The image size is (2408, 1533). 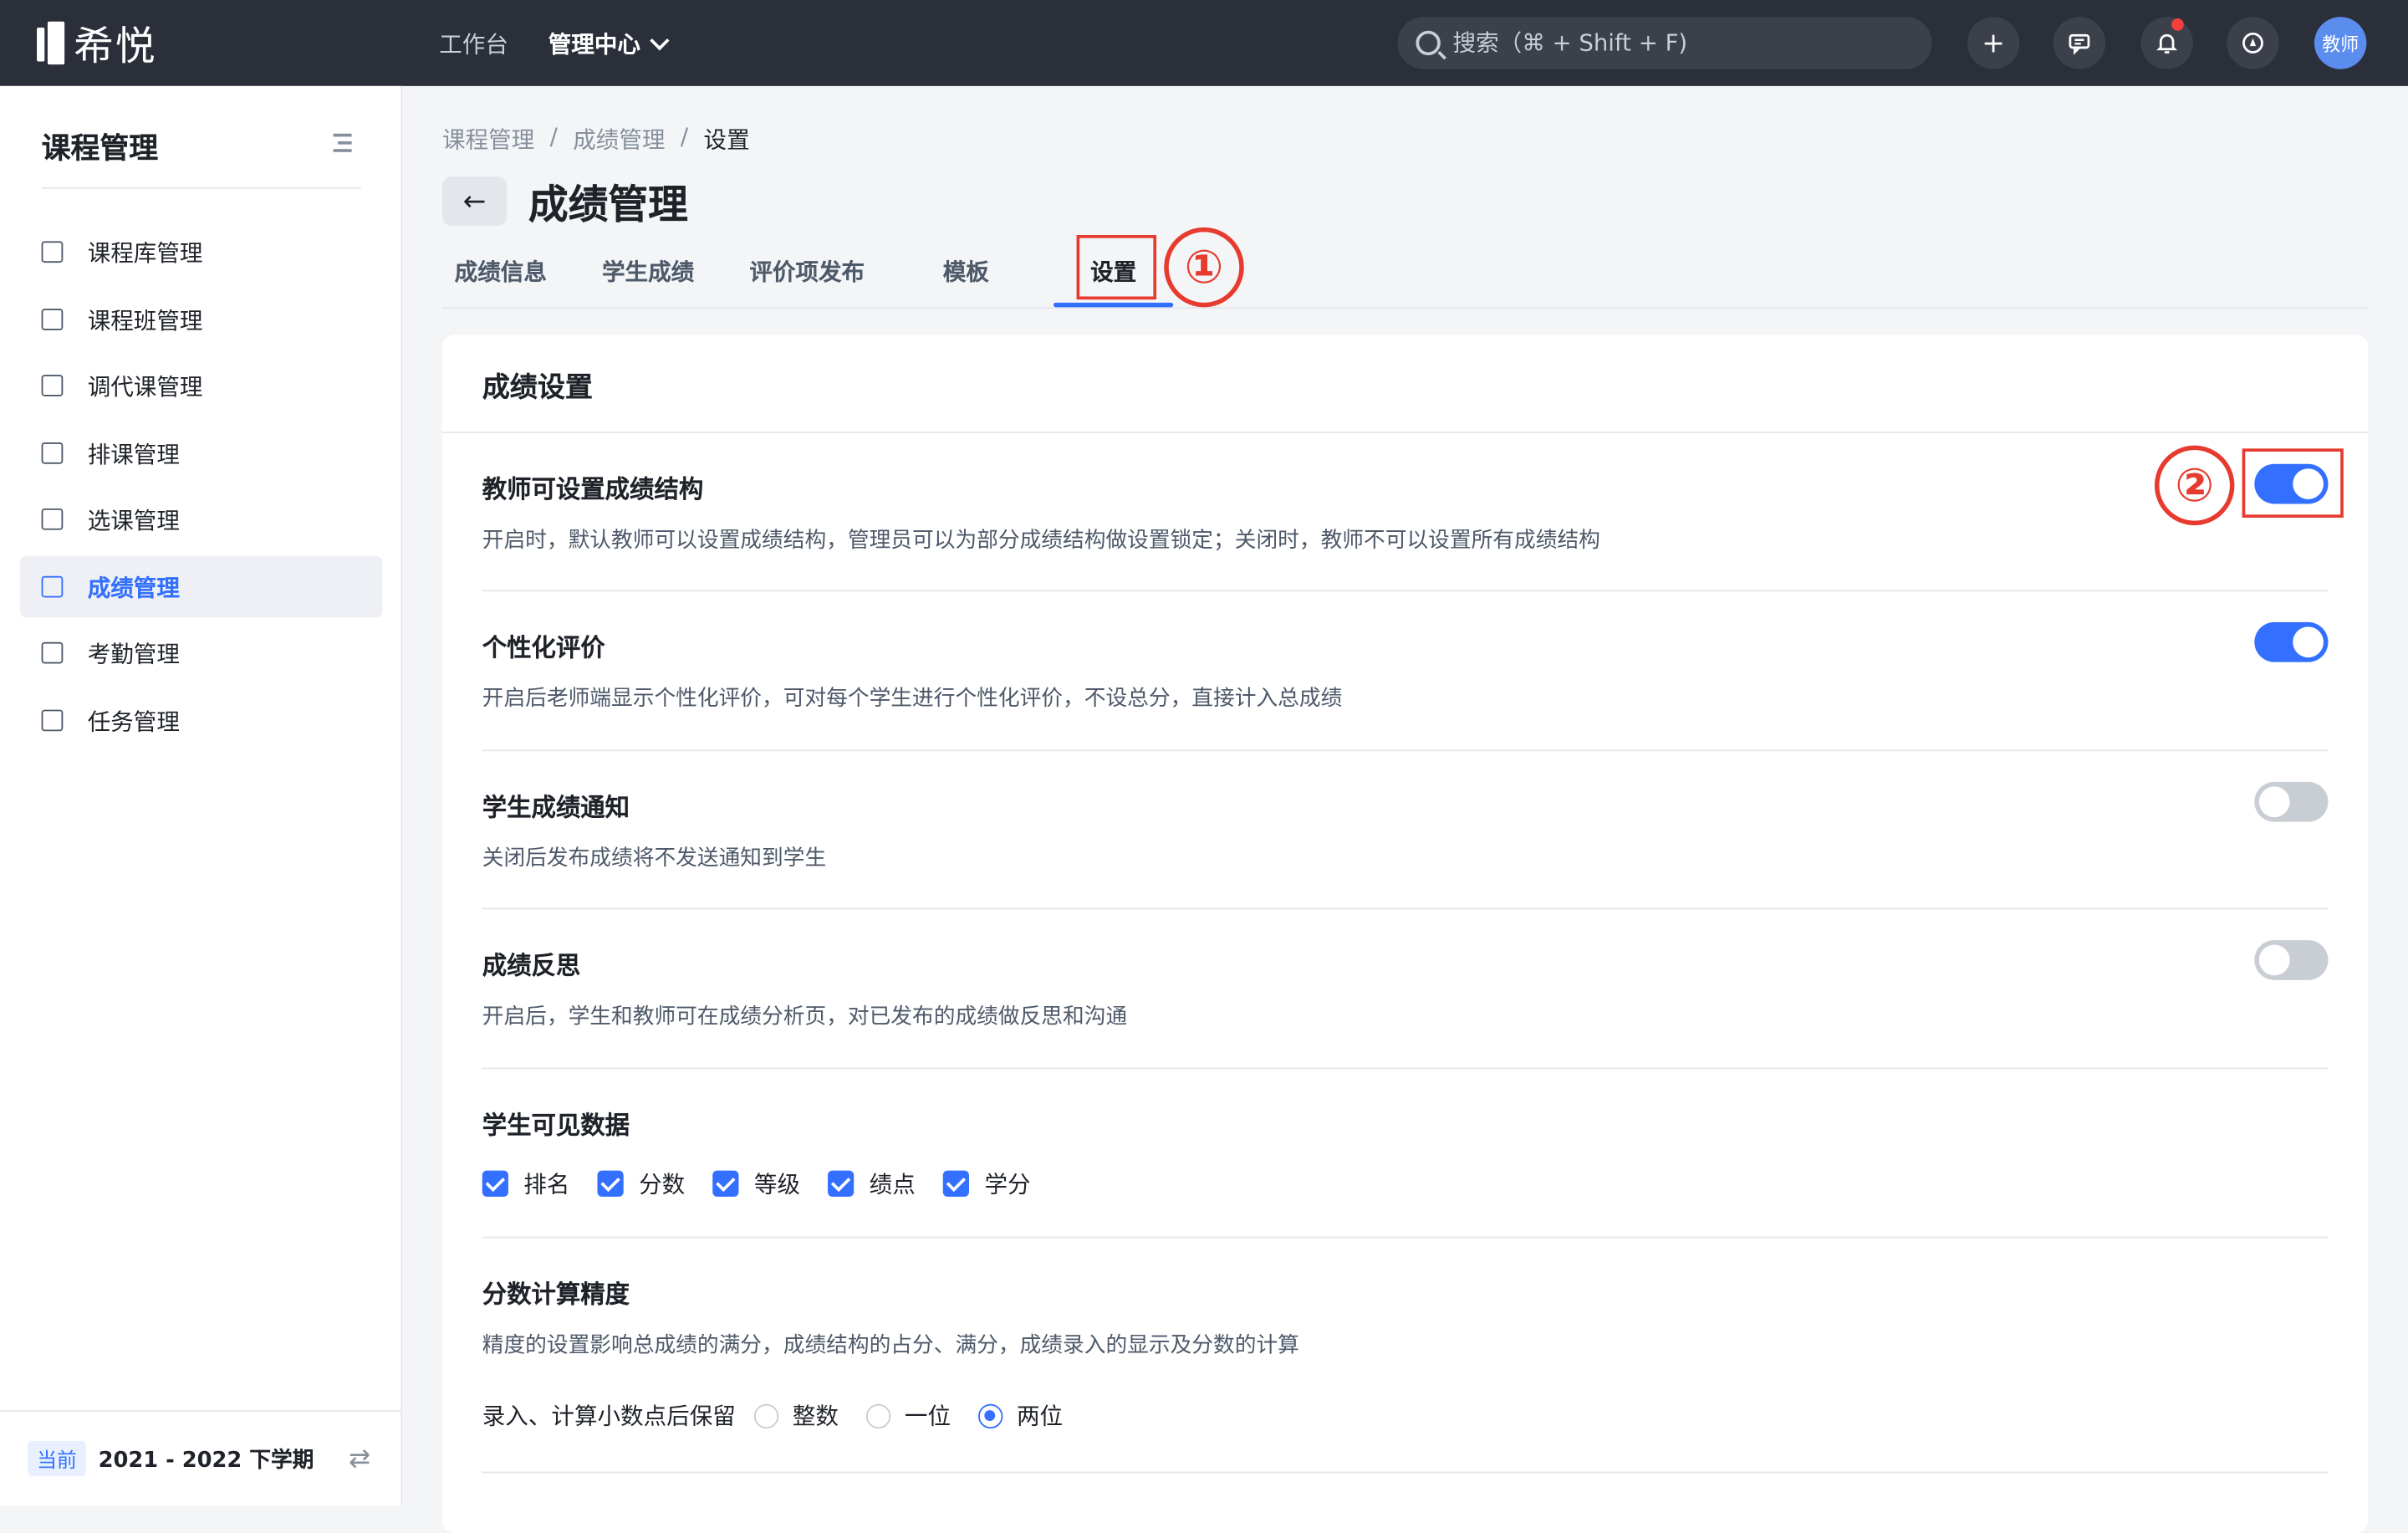 I want to click on radio-label: 整数, so click(x=815, y=1416).